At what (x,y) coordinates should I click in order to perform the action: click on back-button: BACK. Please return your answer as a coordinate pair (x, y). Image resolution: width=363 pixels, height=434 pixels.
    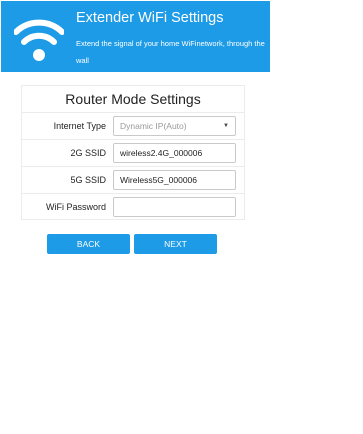
    Looking at the image, I should click on (88, 244).